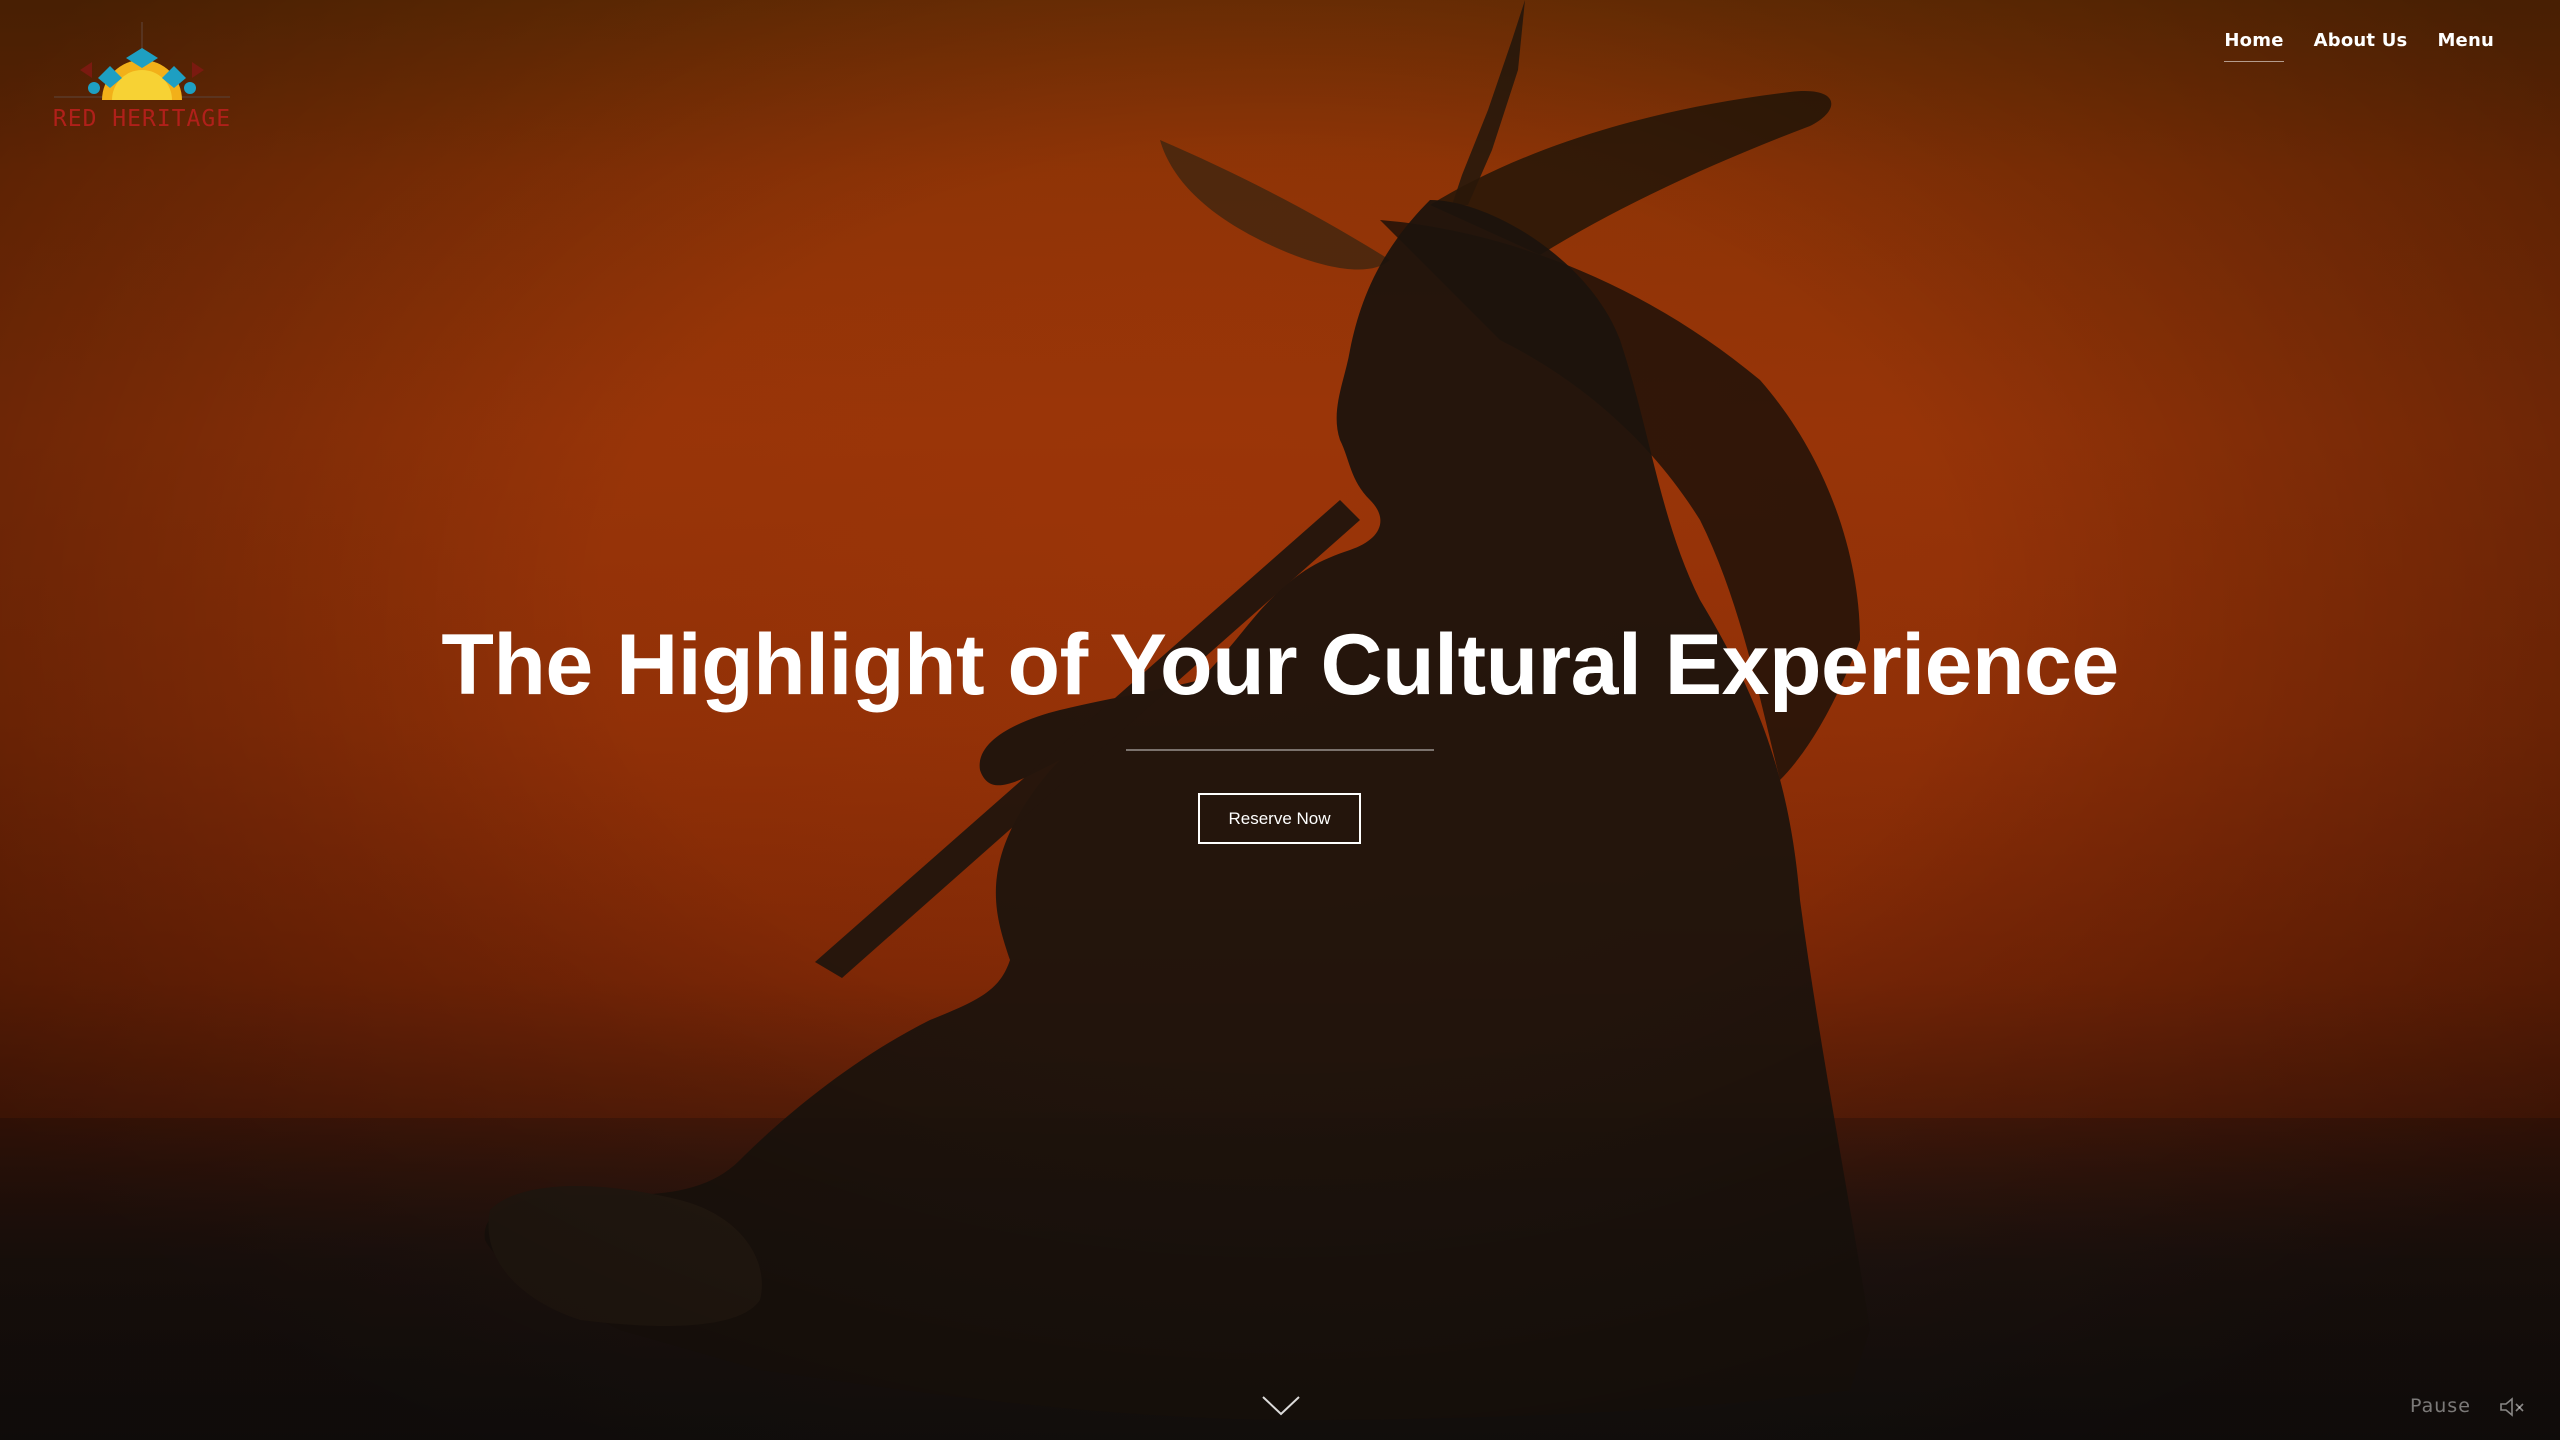 The image size is (2560, 1440). I want to click on svg-text: RED HERITAGE, so click(142, 119).